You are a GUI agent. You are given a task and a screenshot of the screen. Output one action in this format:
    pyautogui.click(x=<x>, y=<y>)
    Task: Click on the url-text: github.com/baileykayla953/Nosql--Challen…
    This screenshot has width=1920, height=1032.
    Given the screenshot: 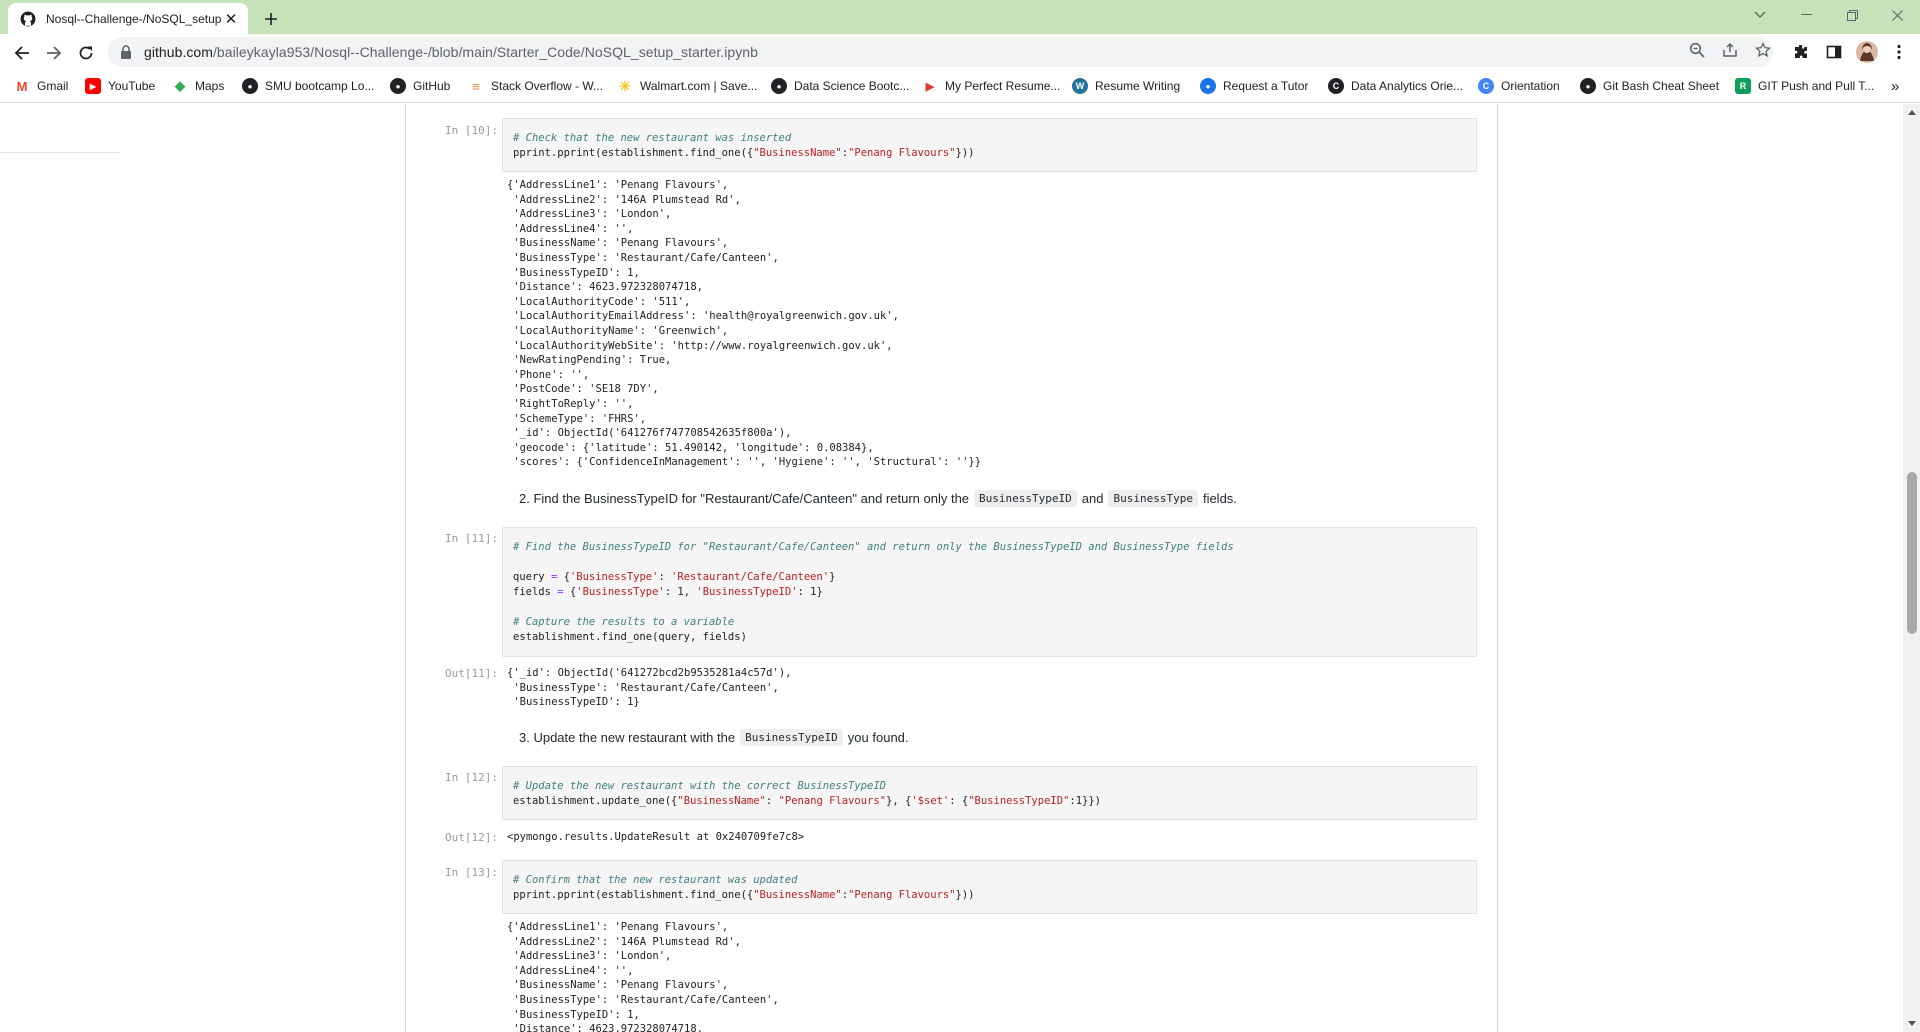 What is the action you would take?
    pyautogui.click(x=451, y=52)
    